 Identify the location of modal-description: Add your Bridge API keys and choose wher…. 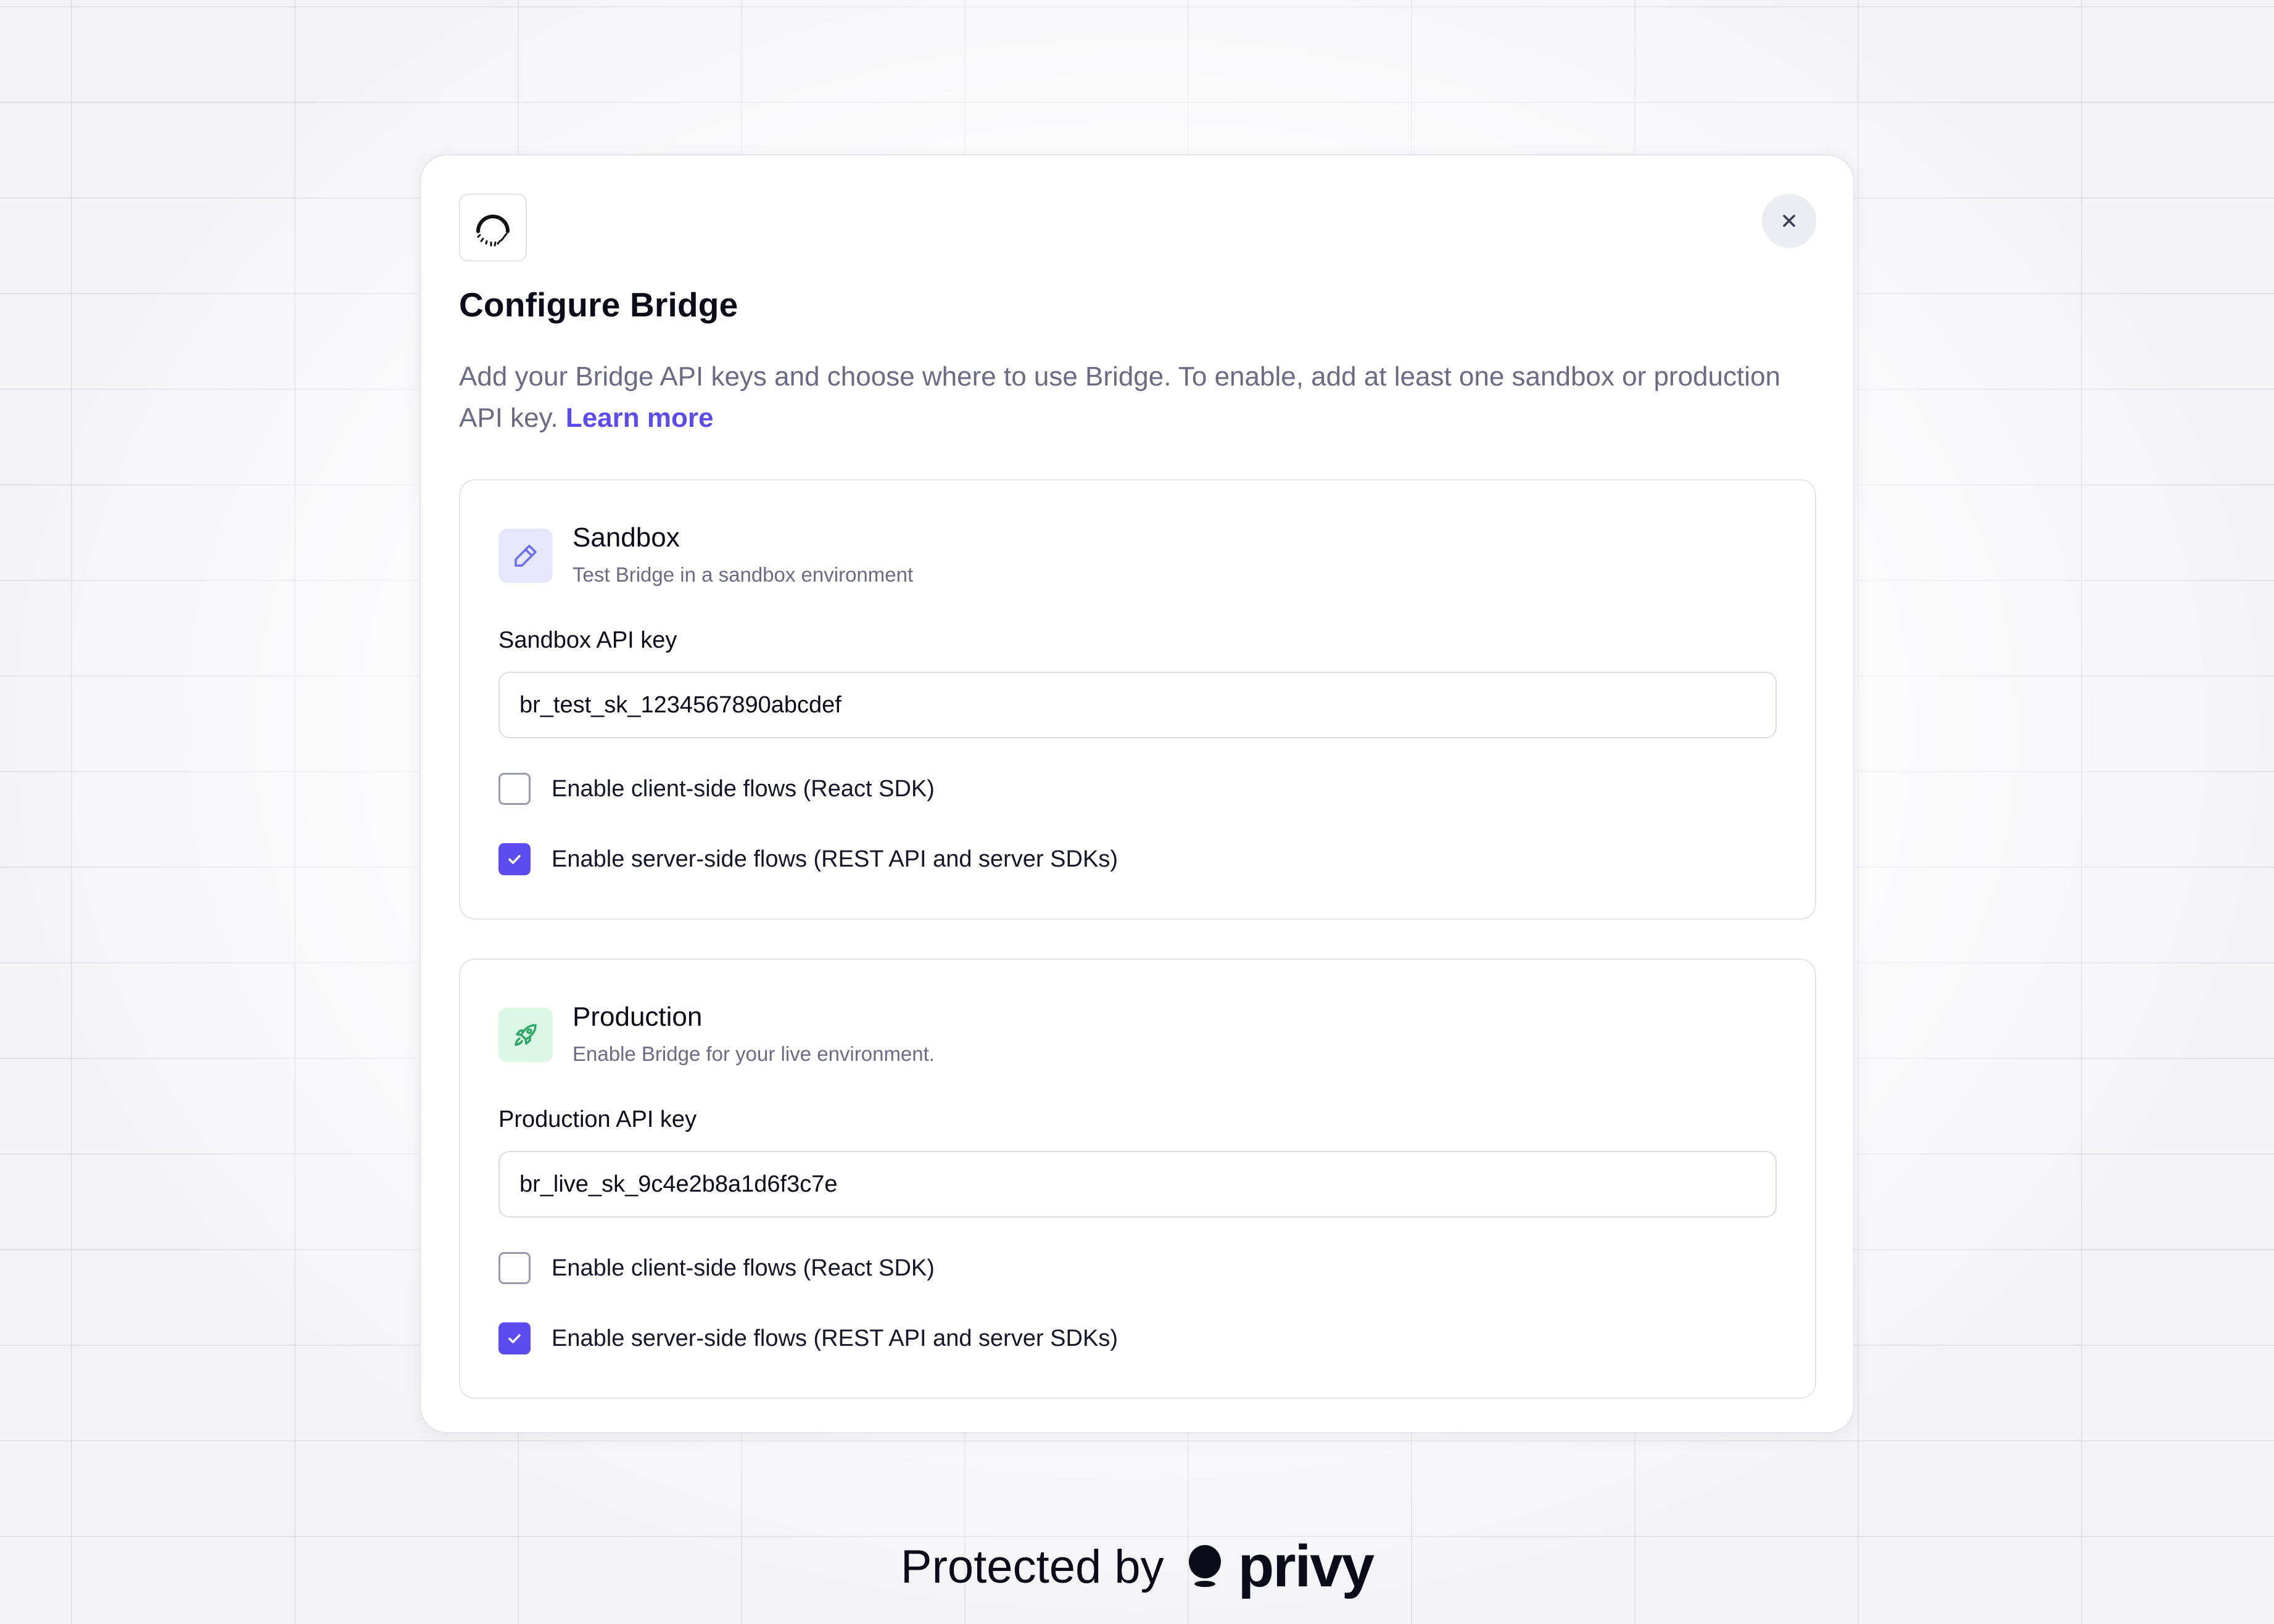
(1122, 397).